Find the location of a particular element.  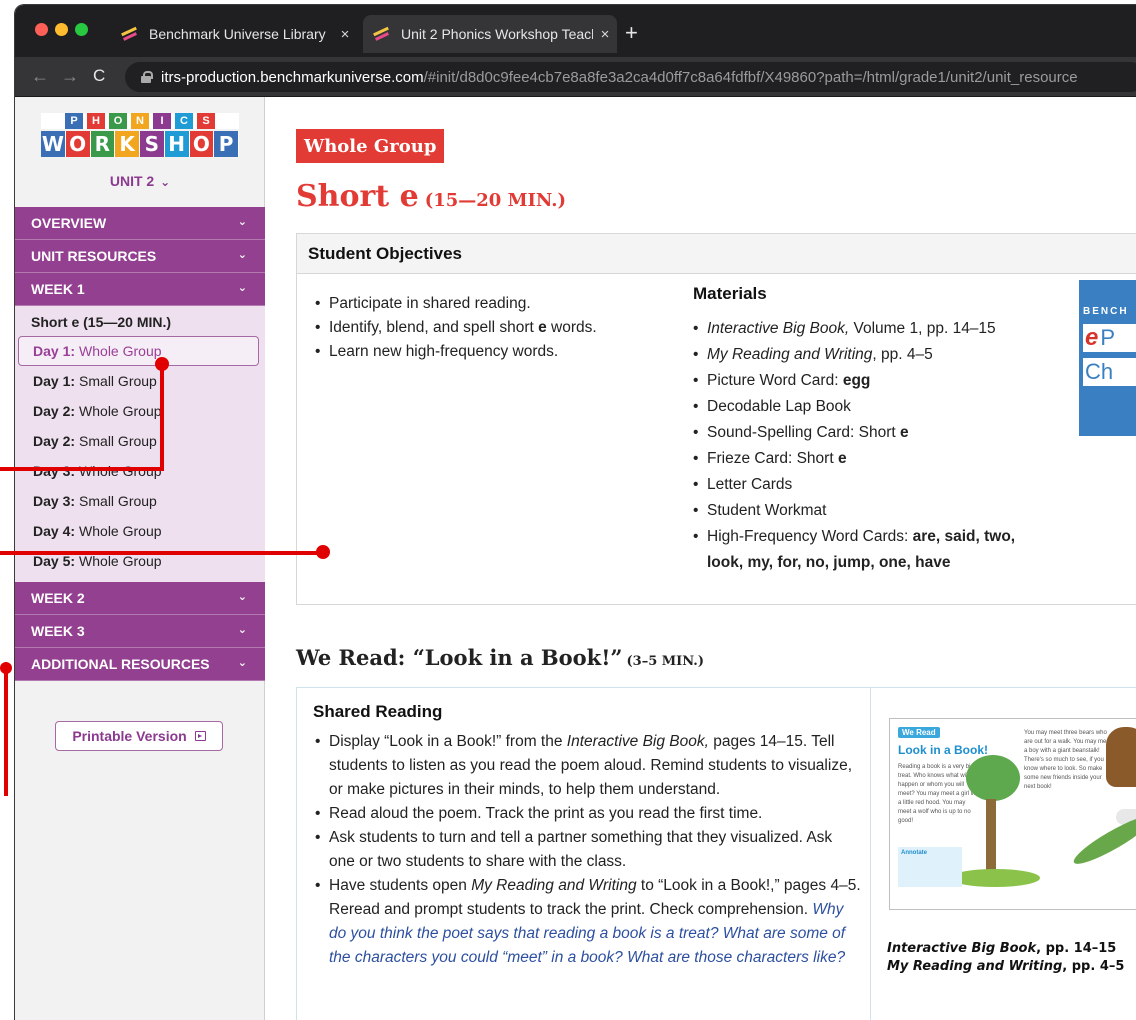

callout-dot is located at coordinates (323, 552).